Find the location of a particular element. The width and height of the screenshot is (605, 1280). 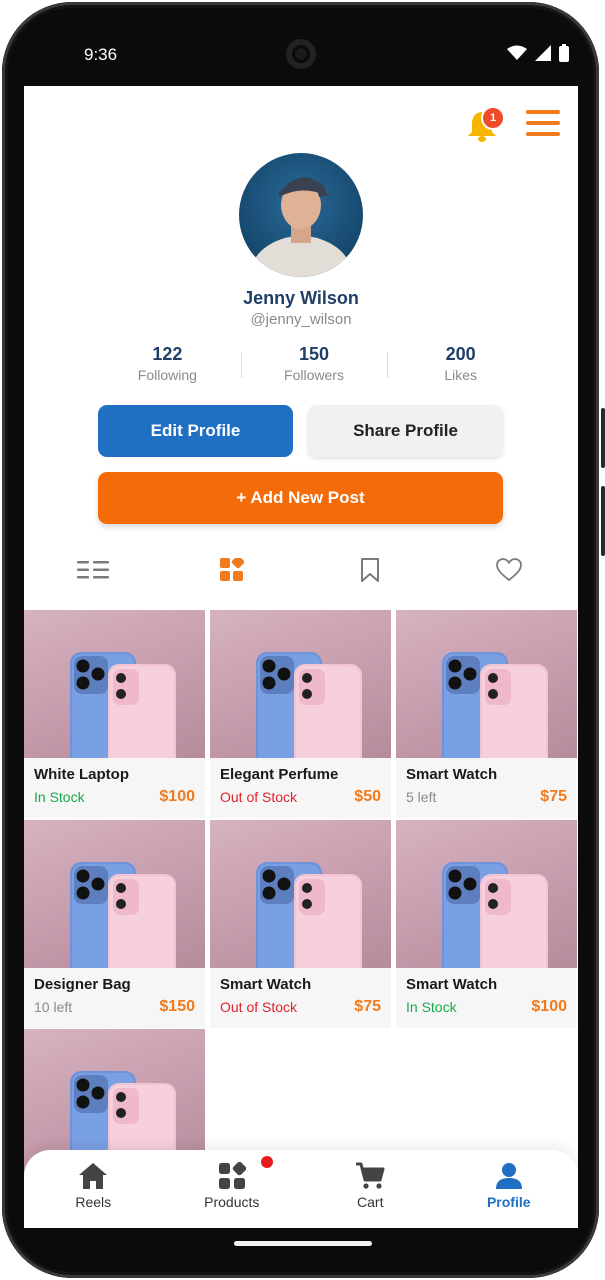

notification-badge: 1 is located at coordinates (493, 118).